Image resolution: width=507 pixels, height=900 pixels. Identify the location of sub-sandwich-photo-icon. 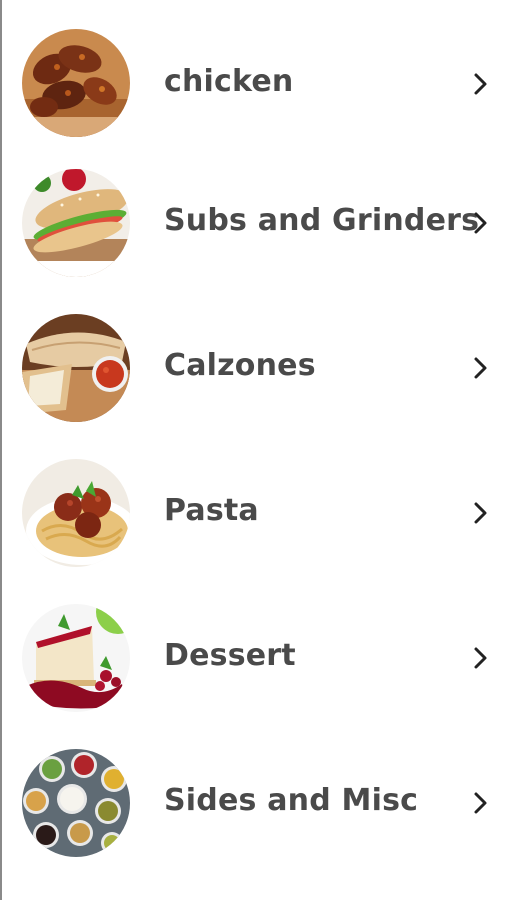
(76, 223).